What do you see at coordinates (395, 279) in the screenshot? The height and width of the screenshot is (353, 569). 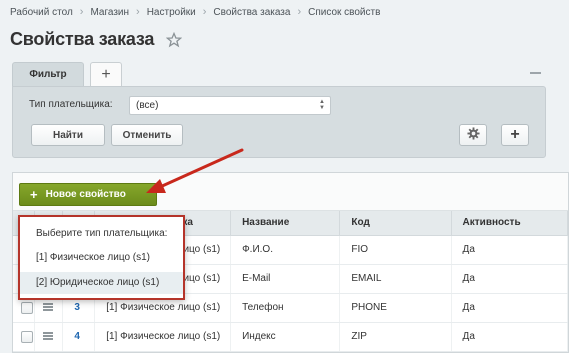 I see `row-code: EMAIL` at bounding box center [395, 279].